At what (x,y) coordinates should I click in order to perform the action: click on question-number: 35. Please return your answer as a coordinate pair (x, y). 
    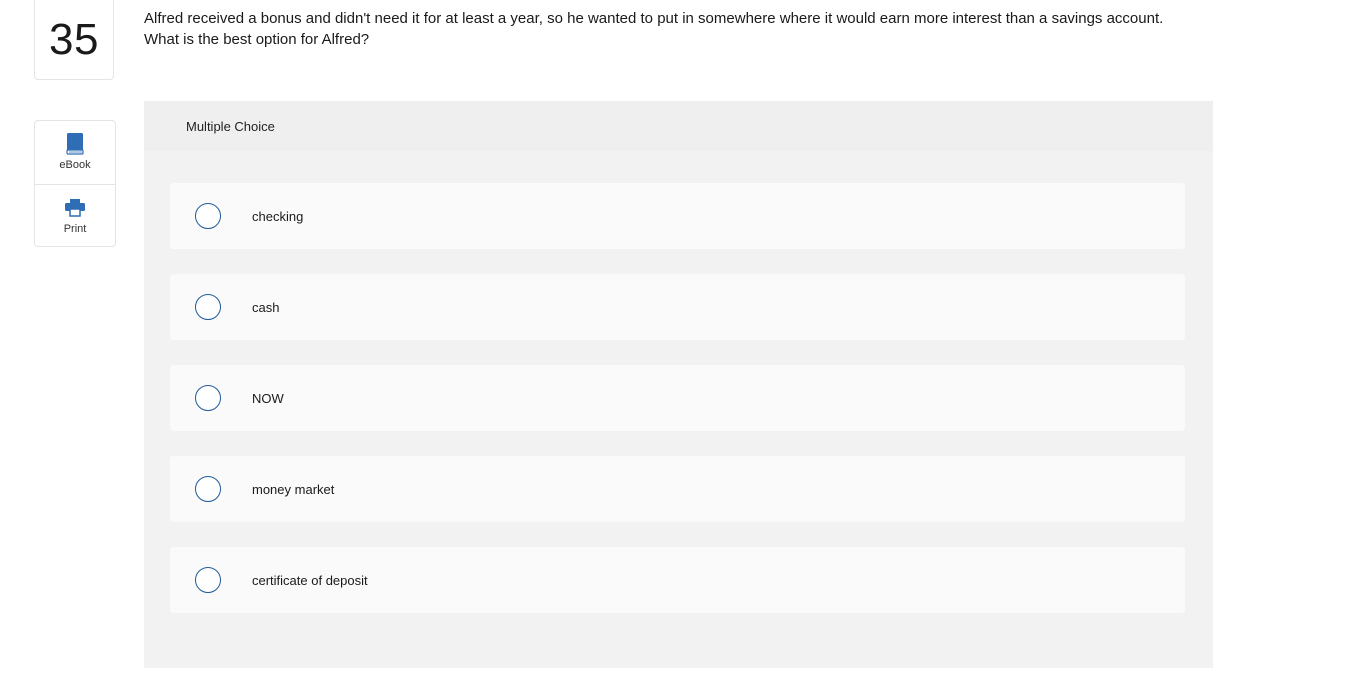
    Looking at the image, I should click on (74, 39).